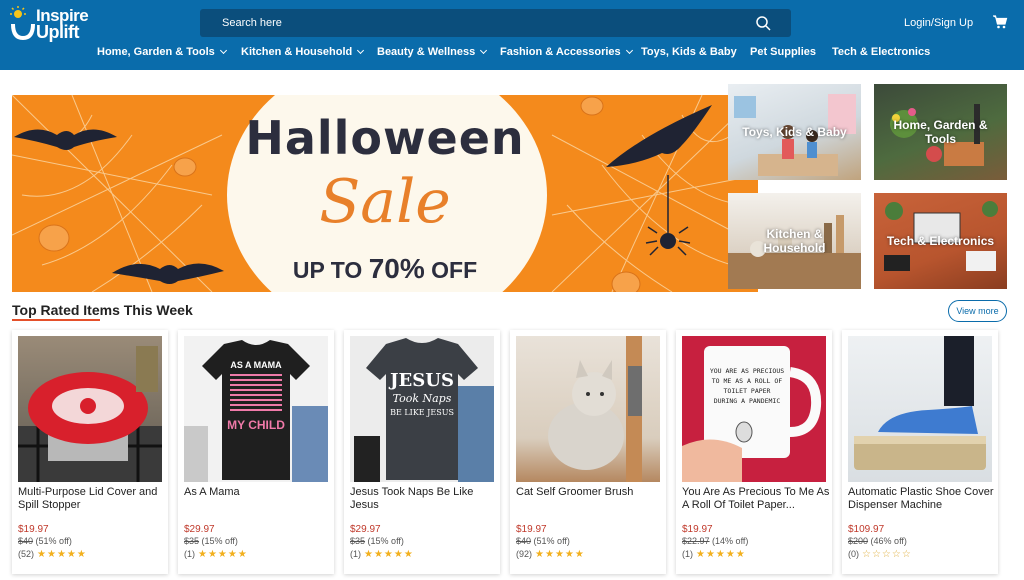 This screenshot has height=580, width=1024. Describe the element at coordinates (102, 310) in the screenshot. I see `section-title: Top Rated Items This Week` at that location.